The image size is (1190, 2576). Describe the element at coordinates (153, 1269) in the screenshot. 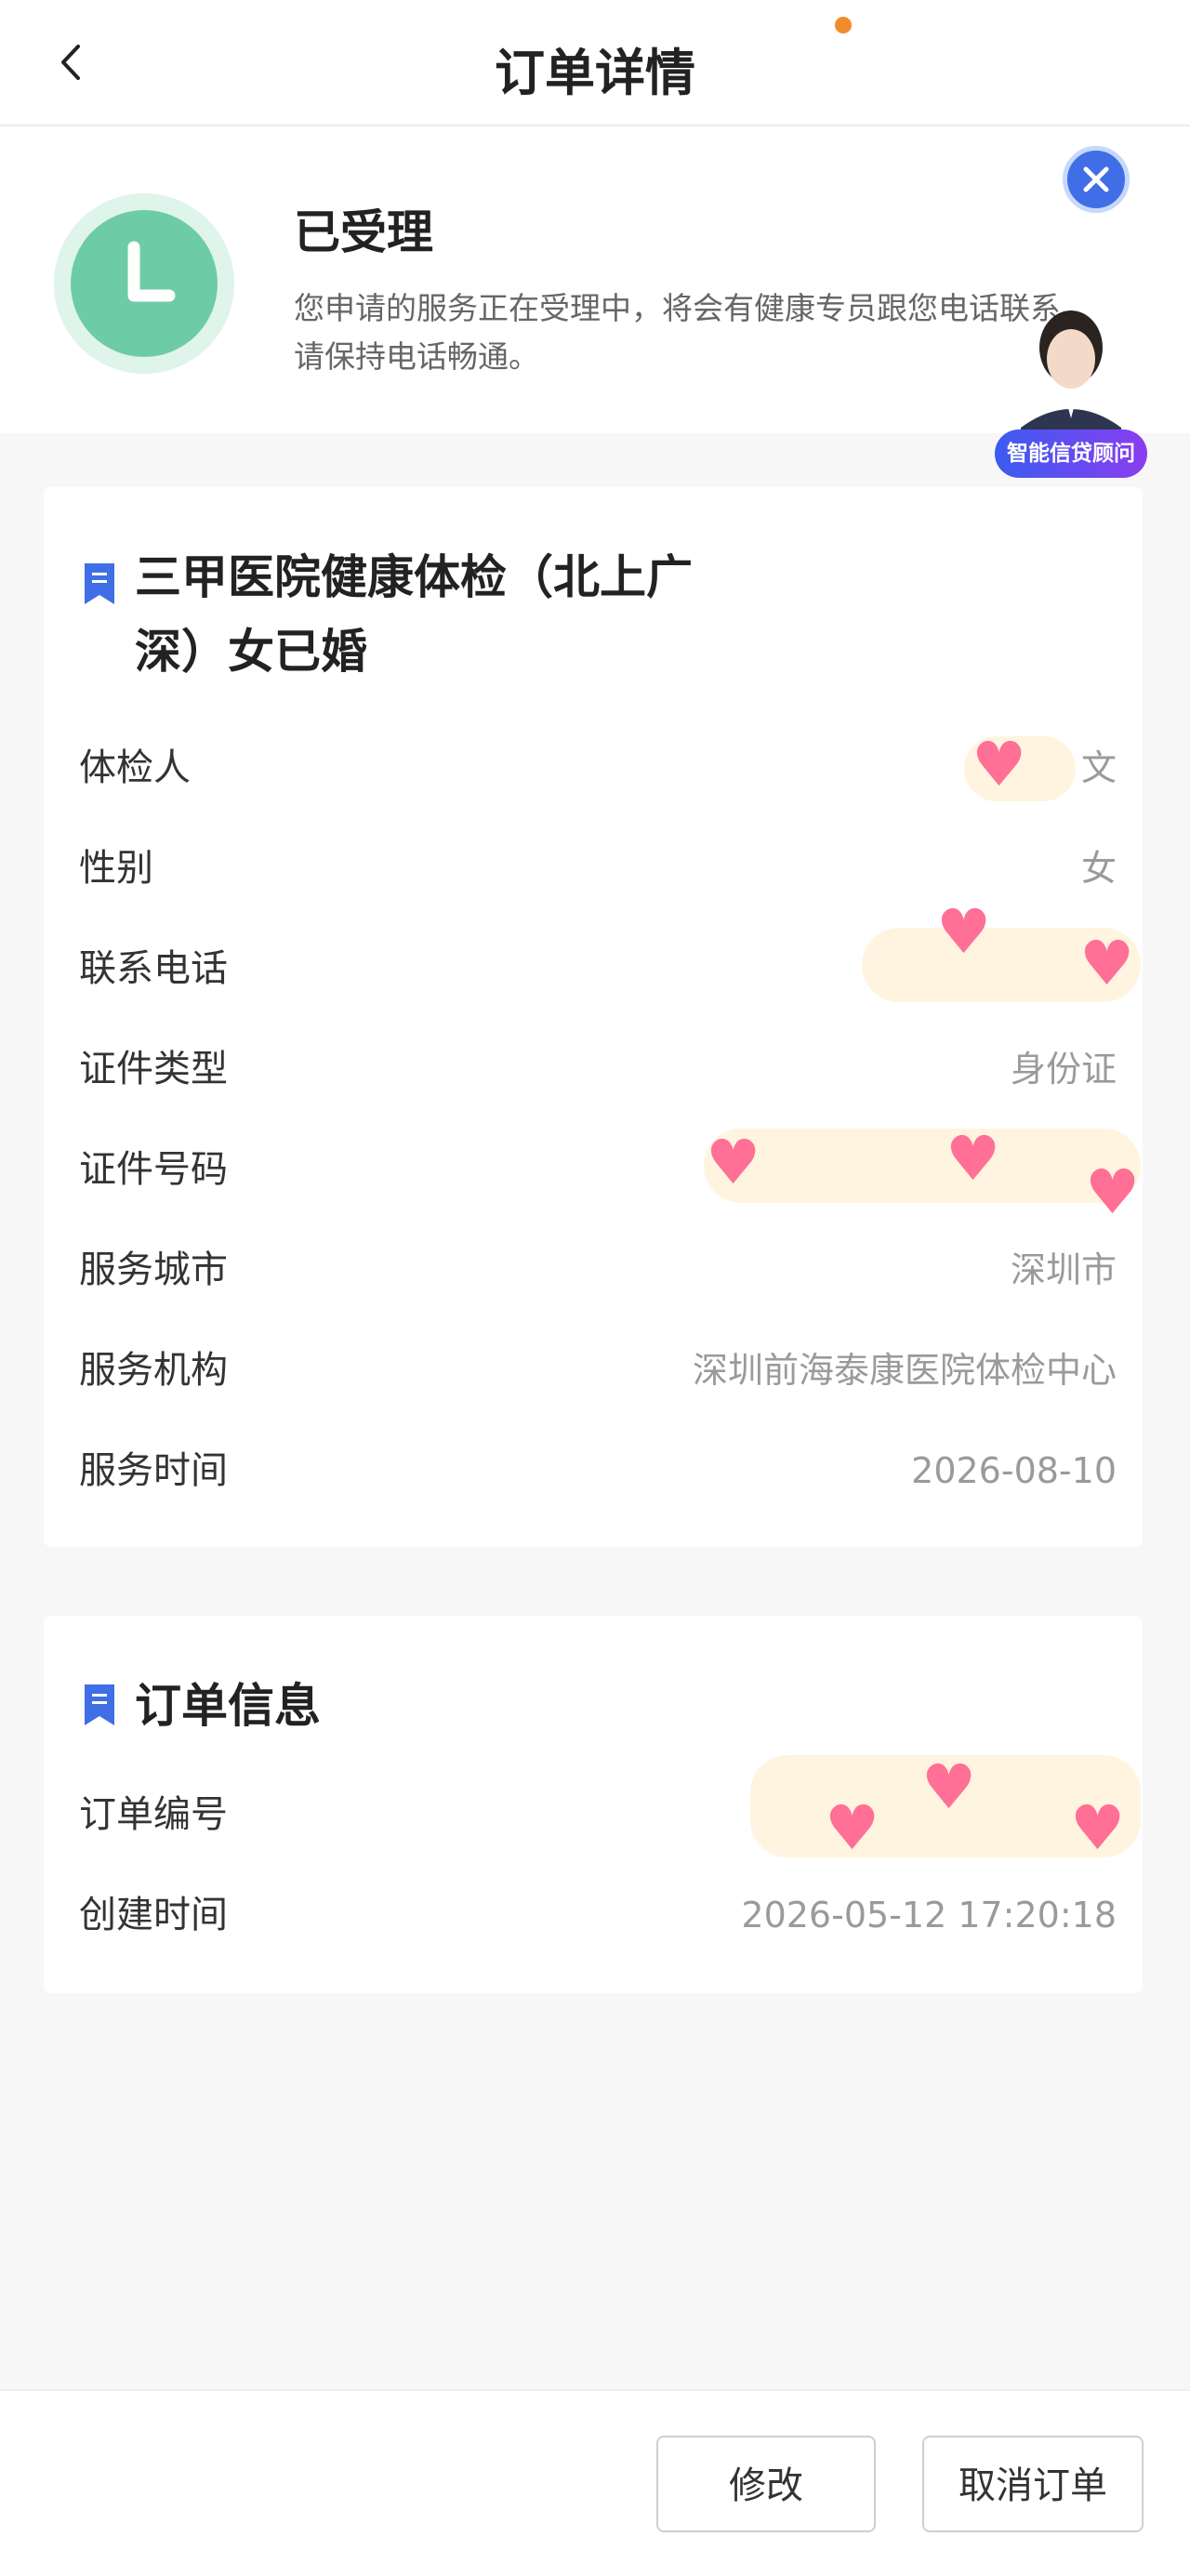

I see `row-label: 服务城市` at that location.